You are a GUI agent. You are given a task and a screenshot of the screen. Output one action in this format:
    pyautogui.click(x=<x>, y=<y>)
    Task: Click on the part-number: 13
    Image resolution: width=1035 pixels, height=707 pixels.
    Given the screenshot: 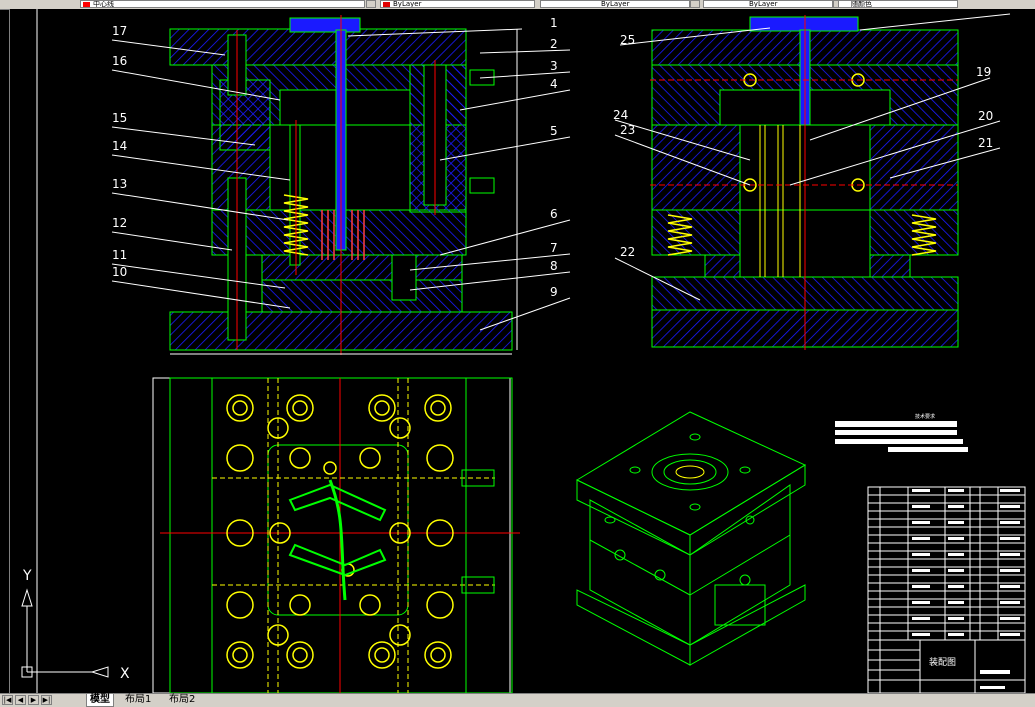 What is the action you would take?
    pyautogui.click(x=119, y=184)
    